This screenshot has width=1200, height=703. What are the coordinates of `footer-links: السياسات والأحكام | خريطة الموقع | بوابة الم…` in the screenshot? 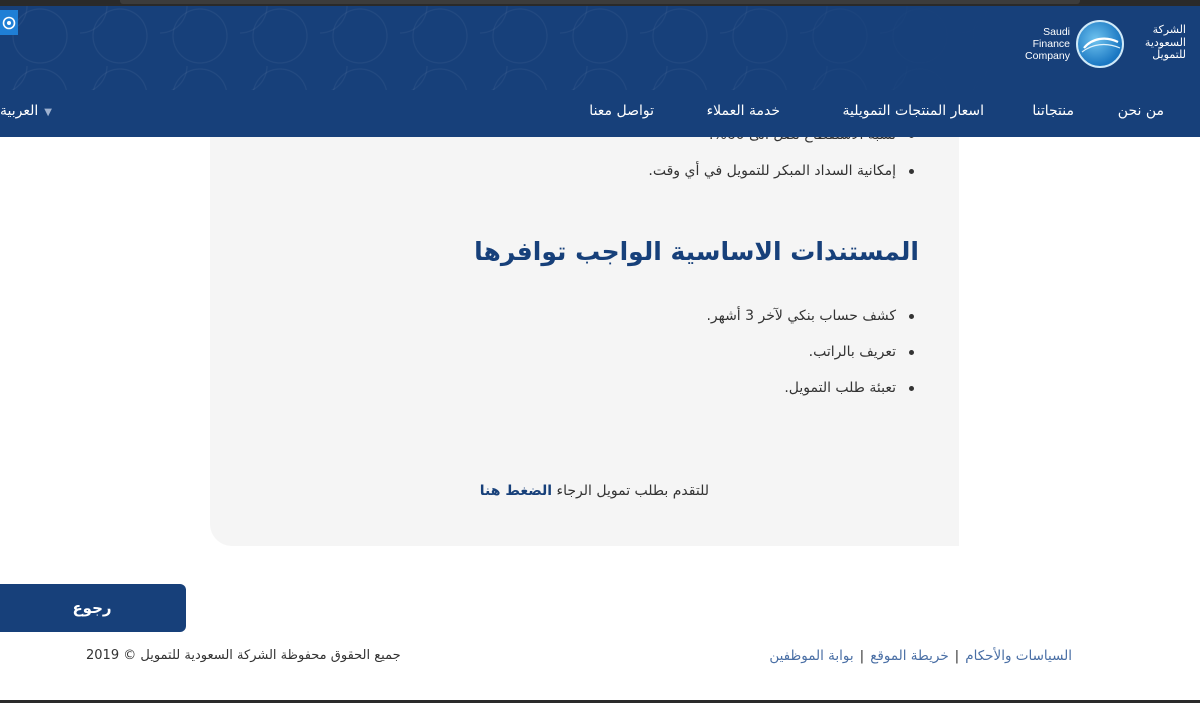 It's located at (920, 656).